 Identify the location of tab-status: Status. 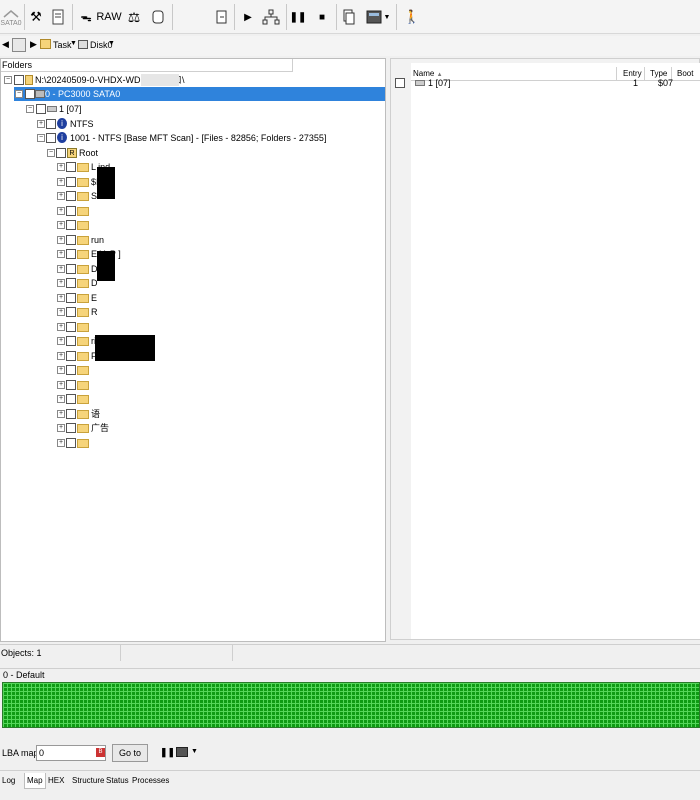
(117, 781).